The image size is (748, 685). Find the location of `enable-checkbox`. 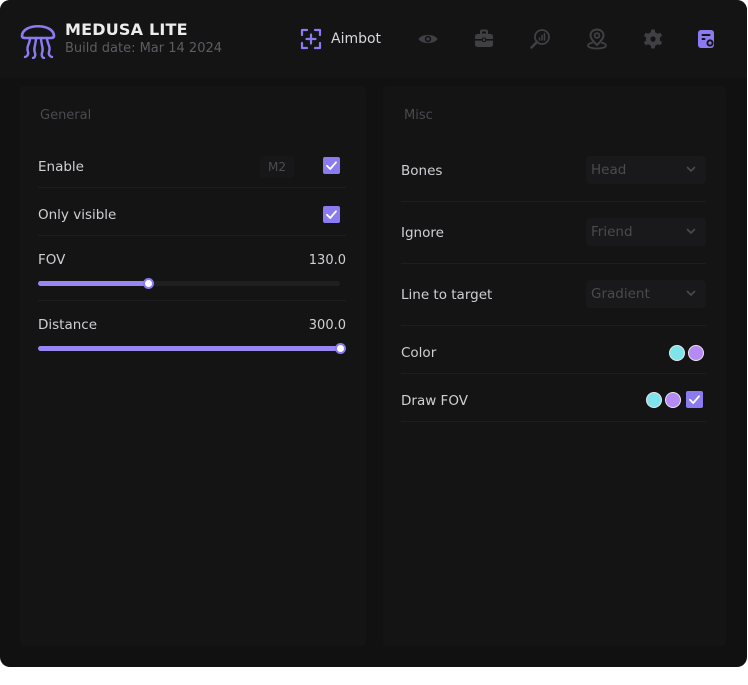

enable-checkbox is located at coordinates (331, 165).